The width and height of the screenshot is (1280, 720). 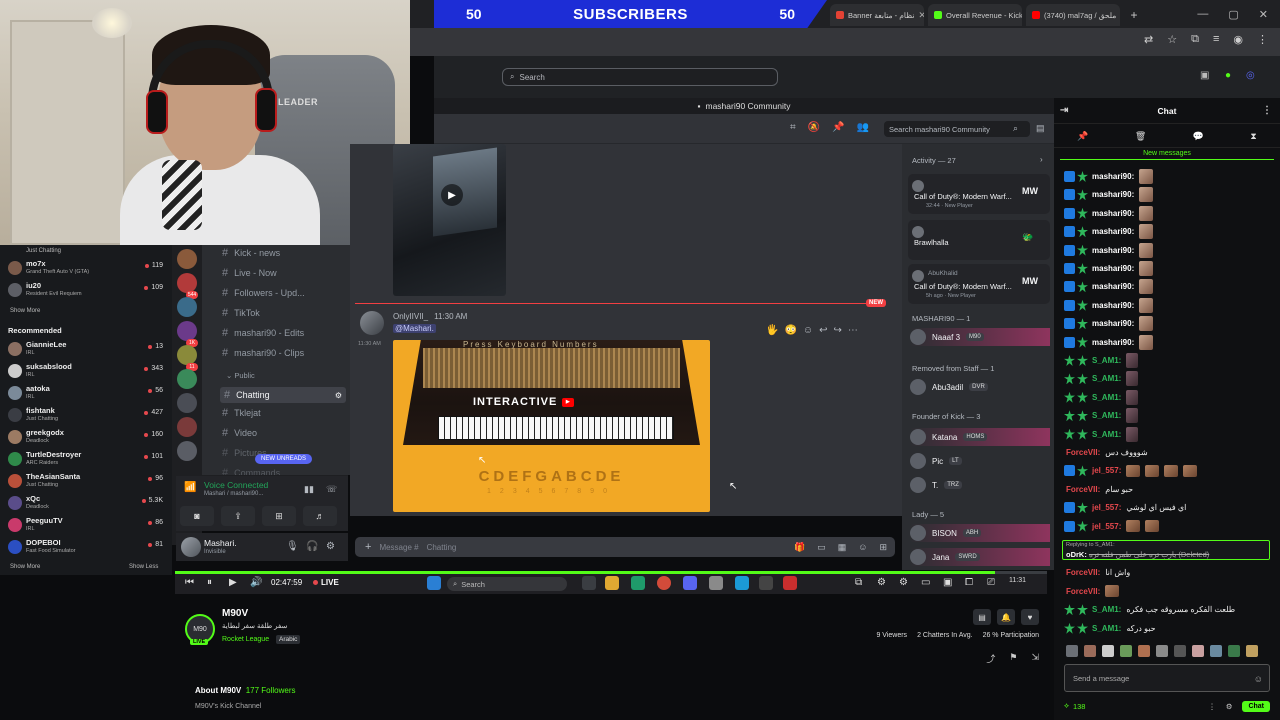 What do you see at coordinates (980, 387) in the screenshot?
I see `member-item: Abu3adil DVR` at bounding box center [980, 387].